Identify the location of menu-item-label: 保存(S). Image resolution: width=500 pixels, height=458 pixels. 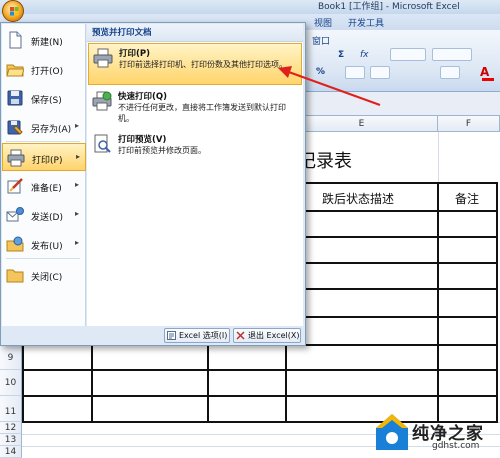
(46, 101).